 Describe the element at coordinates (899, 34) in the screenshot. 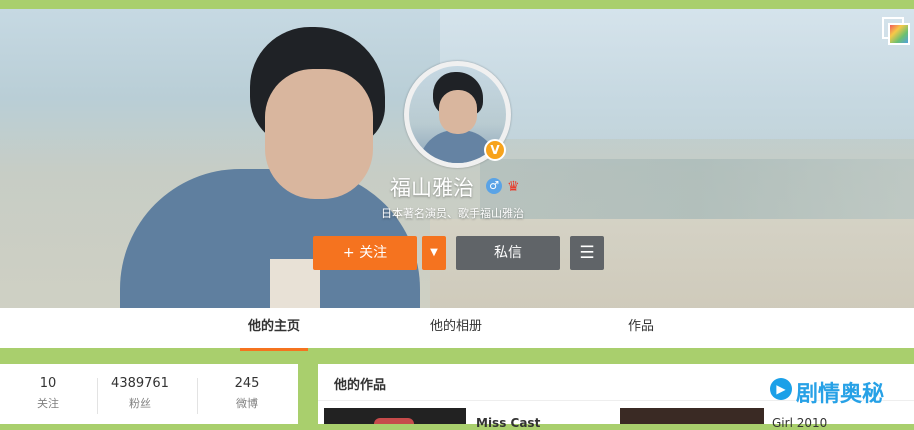

I see `change-cover-icon-color` at that location.